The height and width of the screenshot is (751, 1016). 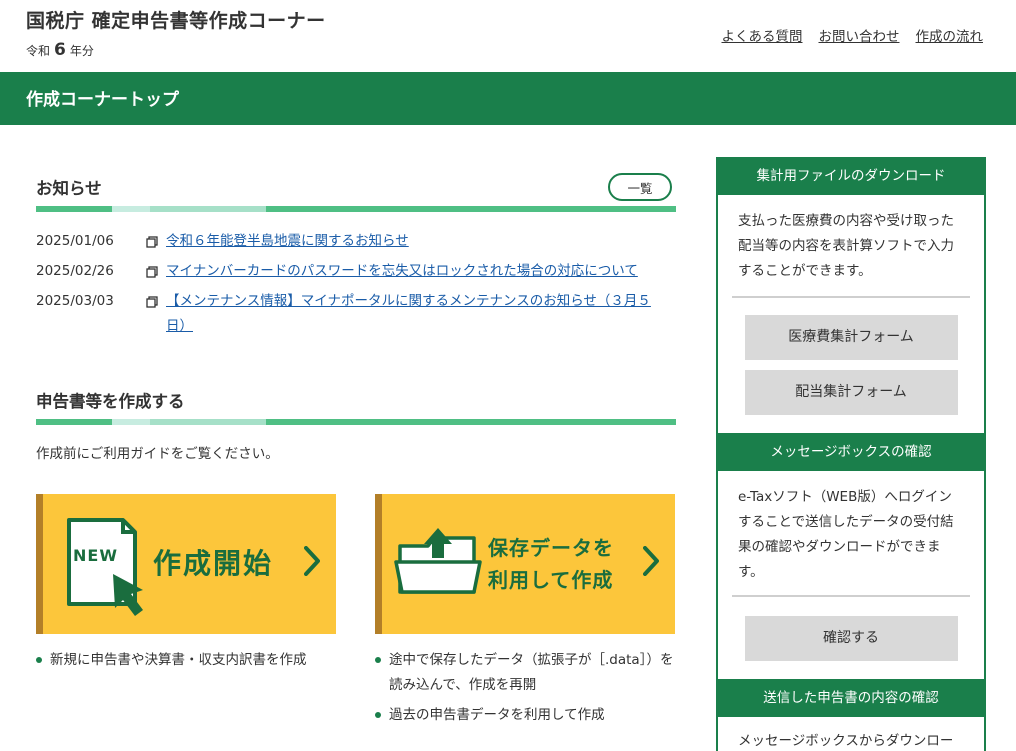 What do you see at coordinates (413, 271) in the screenshot?
I see `news-link: マイナンバーカードのパスワードを忘失又はロックされた場合の対応について` at bounding box center [413, 271].